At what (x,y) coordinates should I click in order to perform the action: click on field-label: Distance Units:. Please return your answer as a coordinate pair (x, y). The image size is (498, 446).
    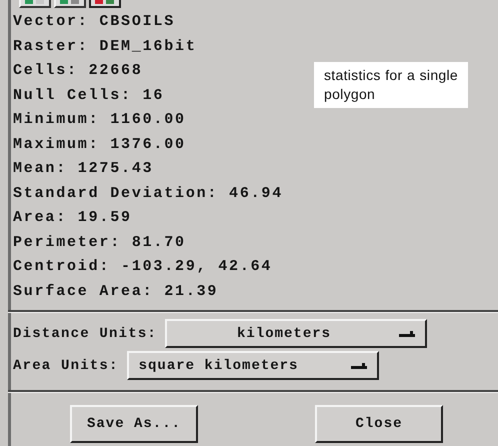
    Looking at the image, I should click on (85, 334).